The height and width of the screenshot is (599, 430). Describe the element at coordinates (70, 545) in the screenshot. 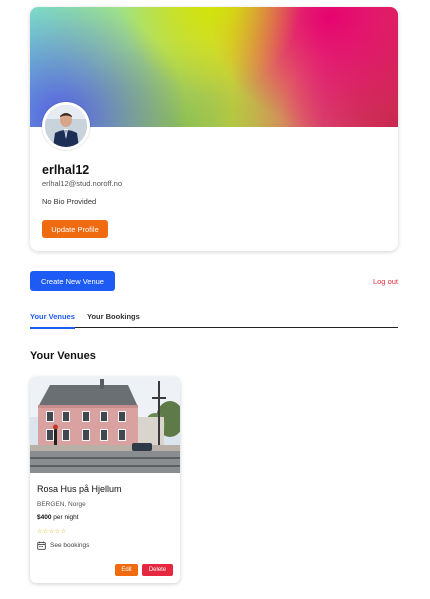

I see `see-bookings-label: See bookings` at that location.